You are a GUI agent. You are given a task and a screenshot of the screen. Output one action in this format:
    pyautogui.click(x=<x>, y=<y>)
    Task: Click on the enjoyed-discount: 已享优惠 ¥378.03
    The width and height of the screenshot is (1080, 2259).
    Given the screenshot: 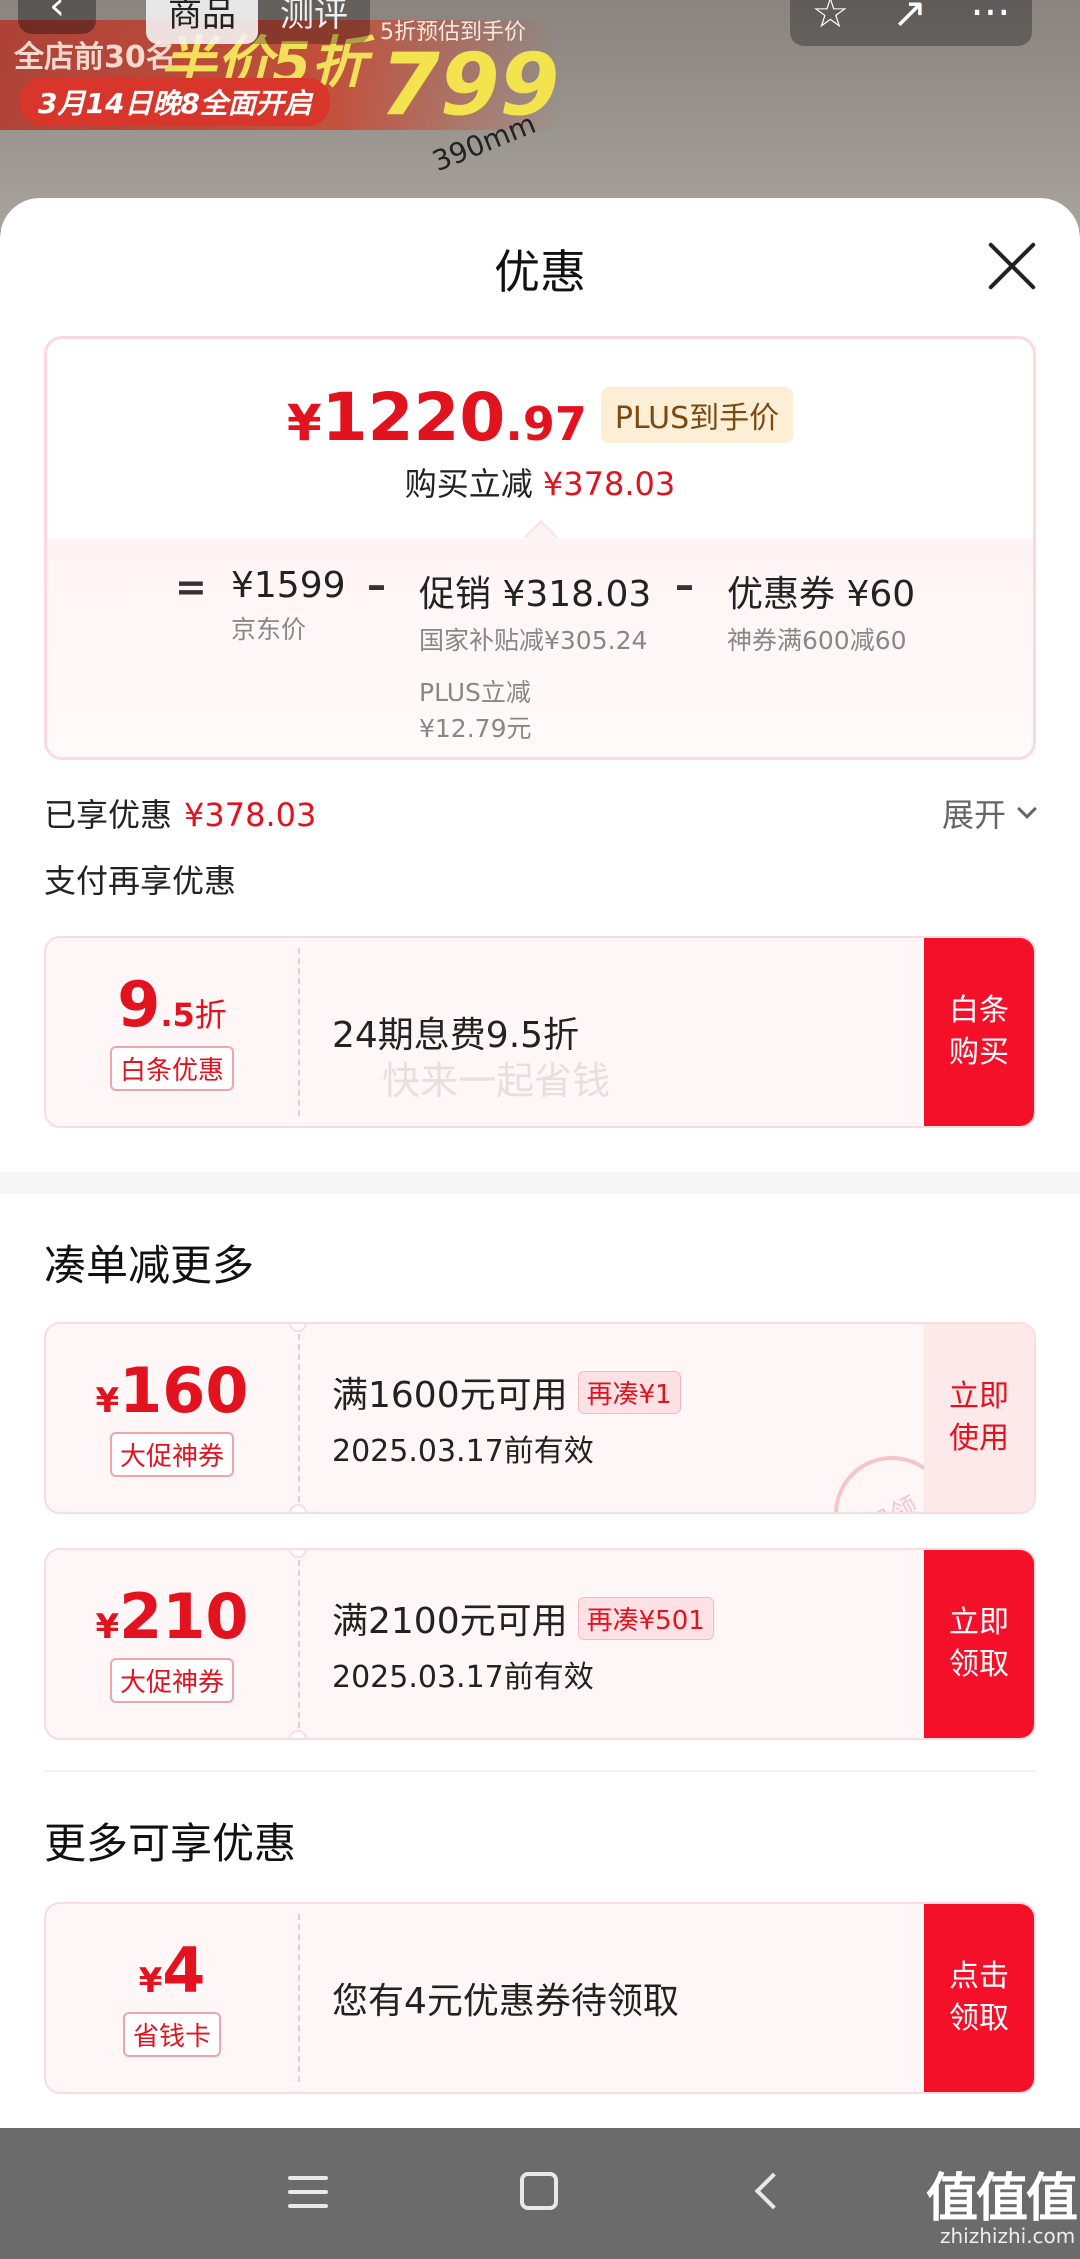 What is the action you would take?
    pyautogui.click(x=180, y=813)
    